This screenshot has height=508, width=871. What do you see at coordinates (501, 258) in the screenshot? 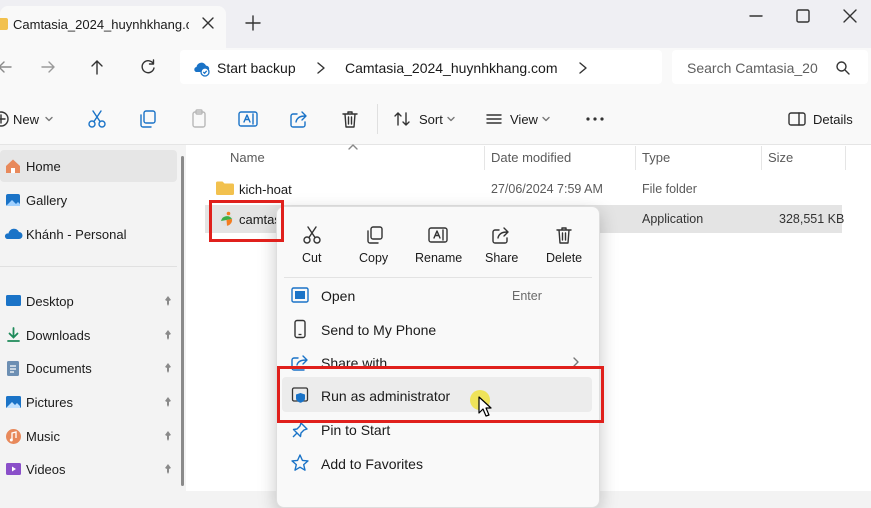
I see `context-action-share: Share` at bounding box center [501, 258].